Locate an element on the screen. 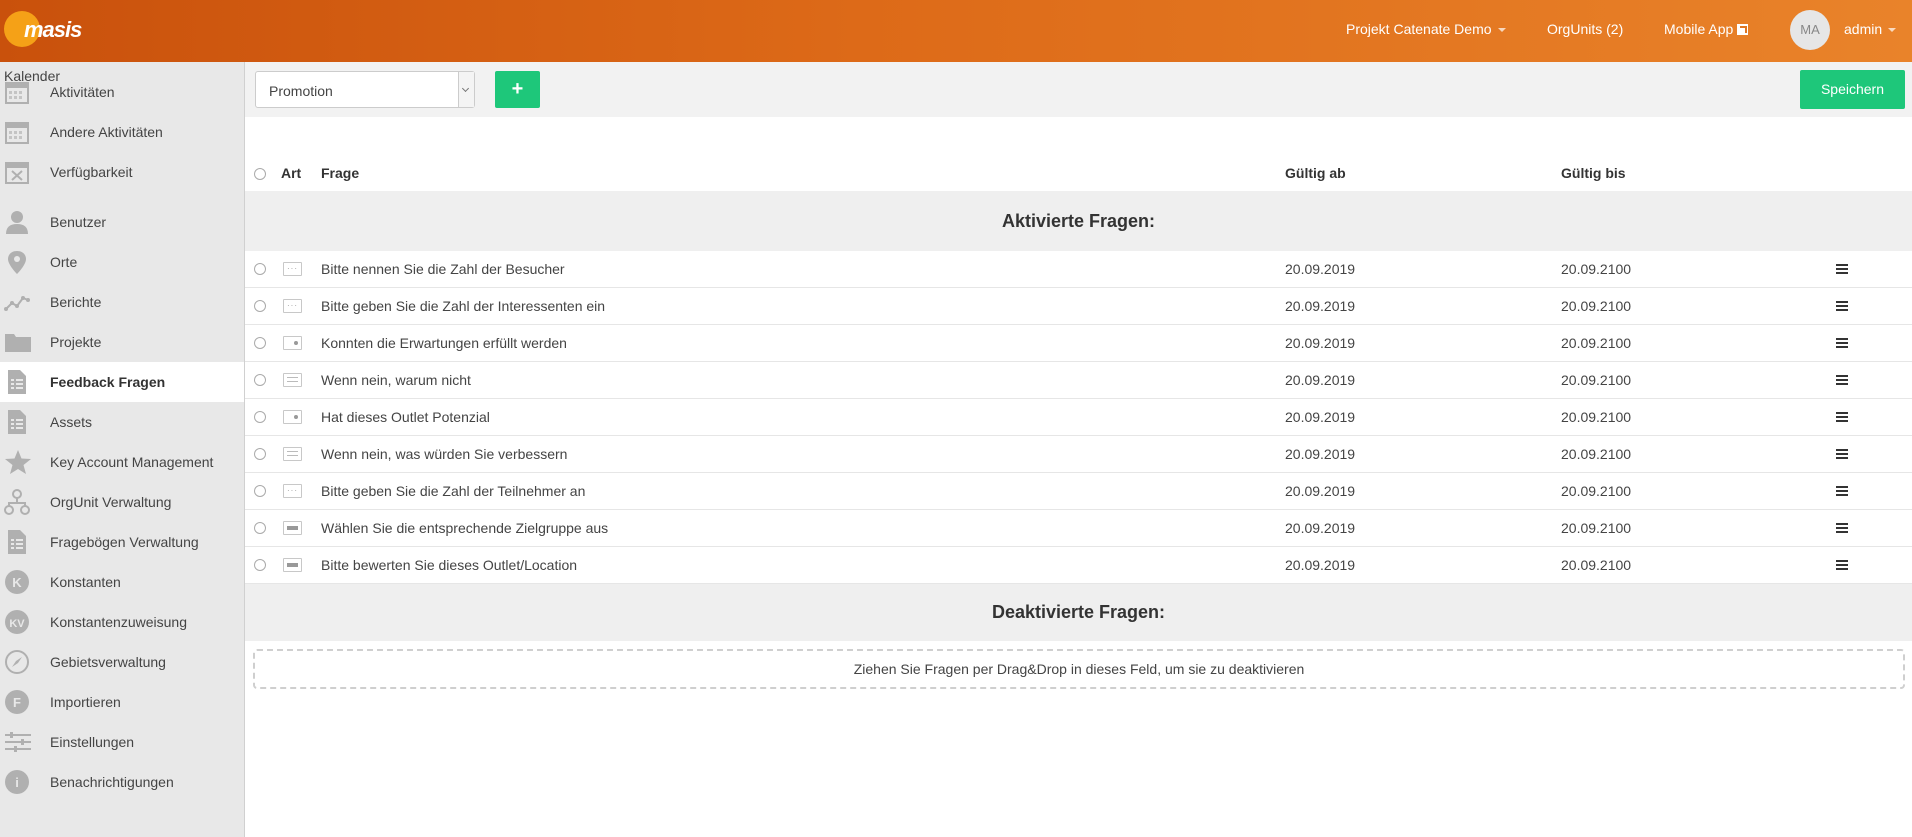  section-active-questions: Aktivierte Fragen: is located at coordinates (1078, 221).